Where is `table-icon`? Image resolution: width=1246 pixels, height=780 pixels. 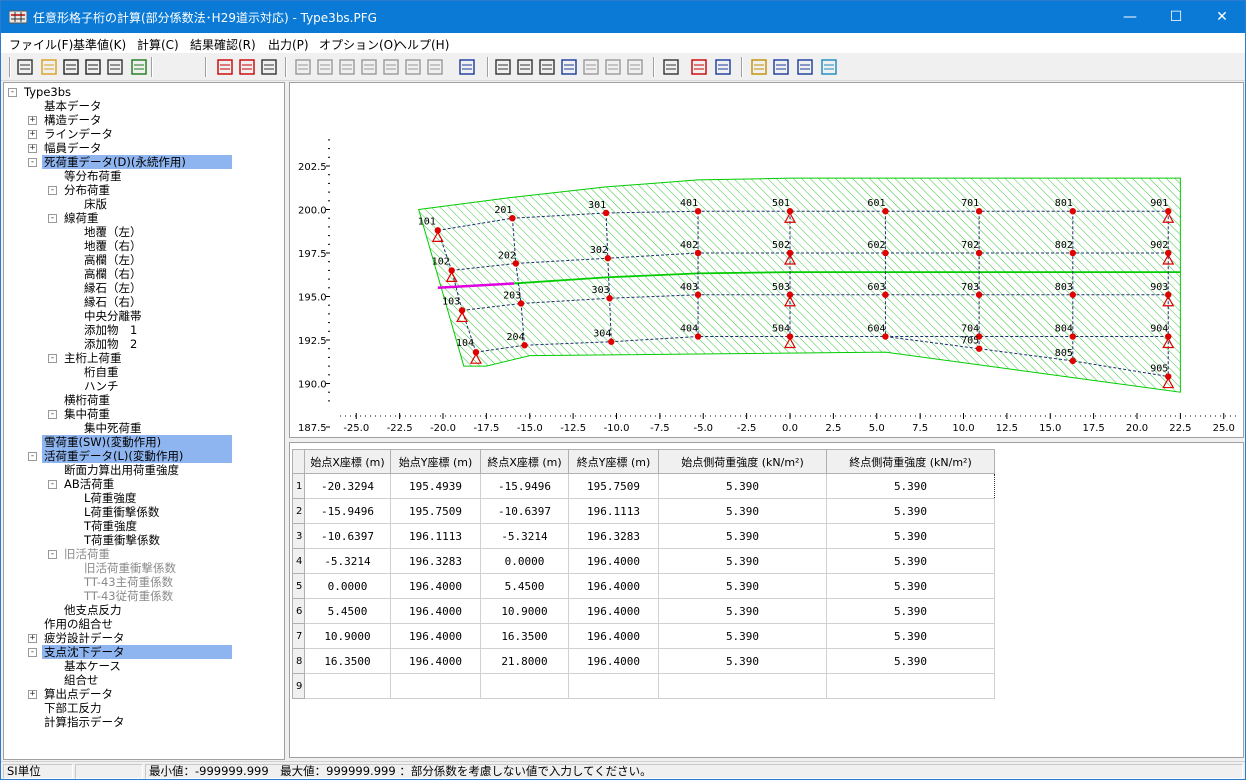 table-icon is located at coordinates (269, 67).